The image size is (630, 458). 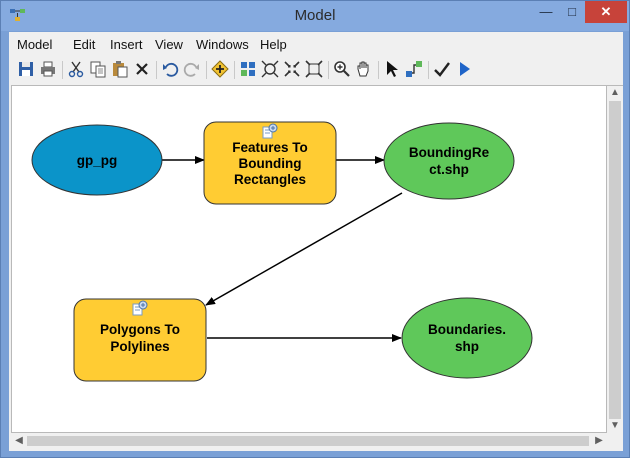 What do you see at coordinates (364, 69) in the screenshot?
I see `pan-icon` at bounding box center [364, 69].